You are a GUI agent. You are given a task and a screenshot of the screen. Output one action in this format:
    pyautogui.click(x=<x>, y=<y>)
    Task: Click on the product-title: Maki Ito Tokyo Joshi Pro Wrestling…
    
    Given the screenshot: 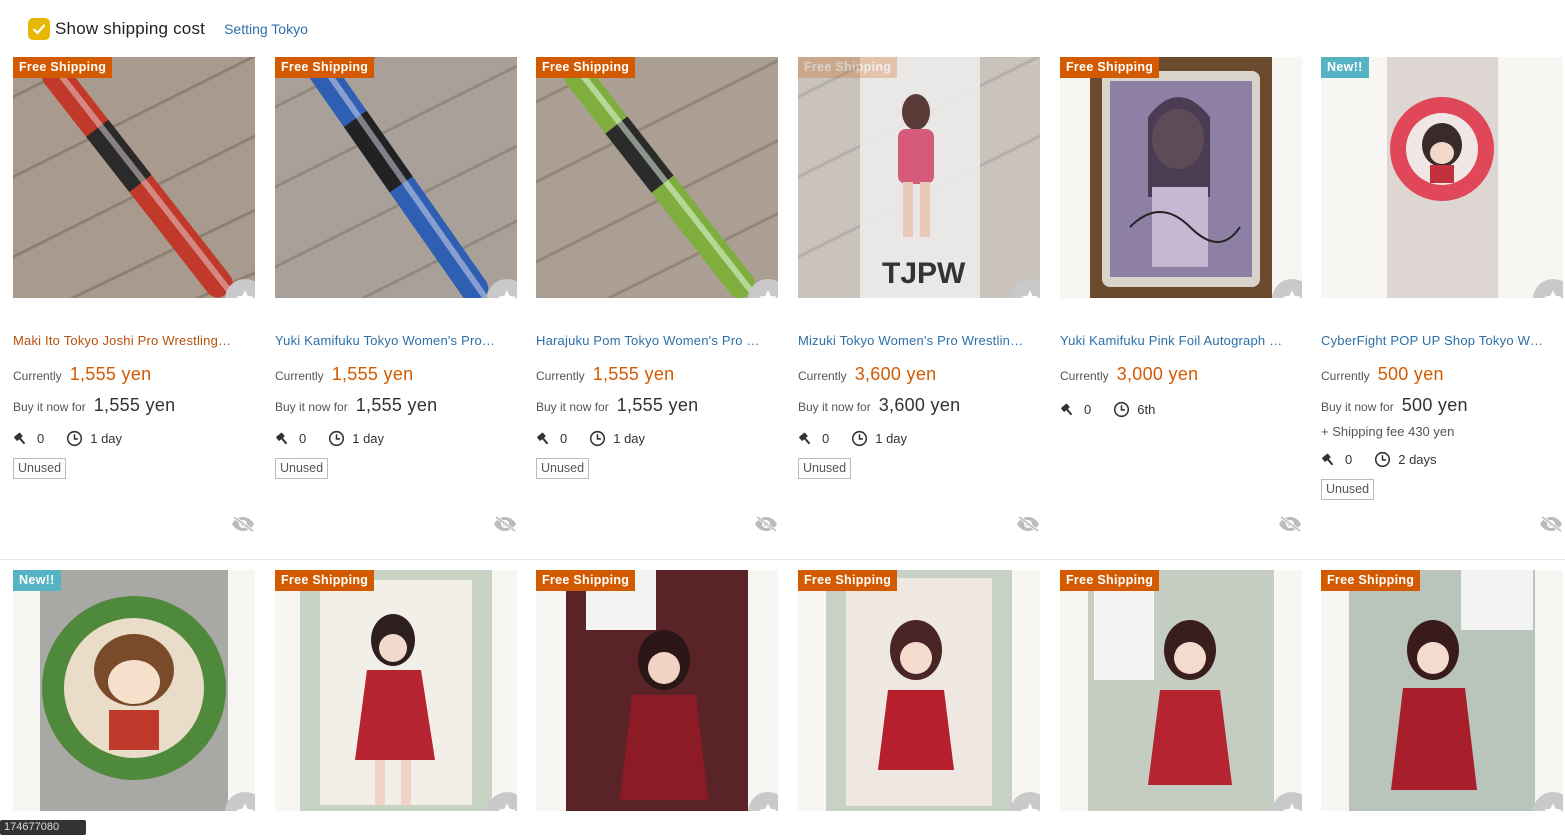 What is the action you would take?
    pyautogui.click(x=134, y=341)
    